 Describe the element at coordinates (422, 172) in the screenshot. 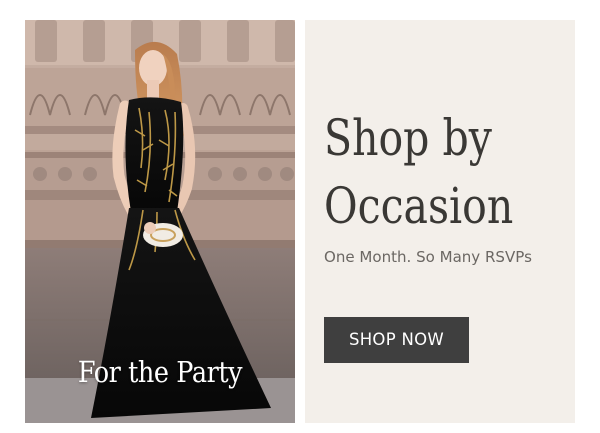

I see `promo-headline: Shop by Occasion` at that location.